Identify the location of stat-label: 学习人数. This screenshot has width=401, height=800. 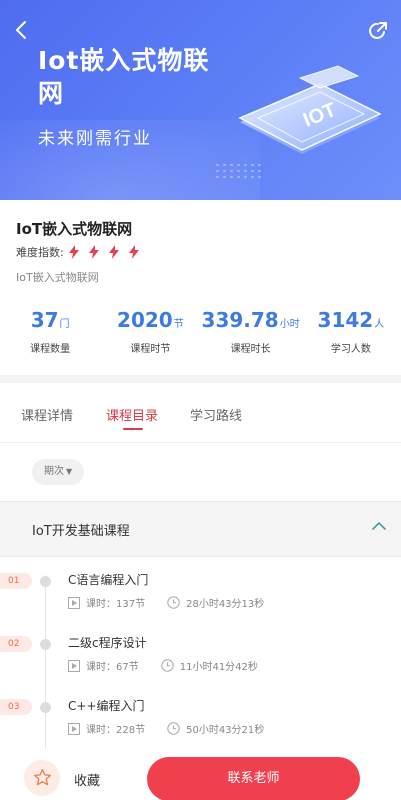
(350, 349).